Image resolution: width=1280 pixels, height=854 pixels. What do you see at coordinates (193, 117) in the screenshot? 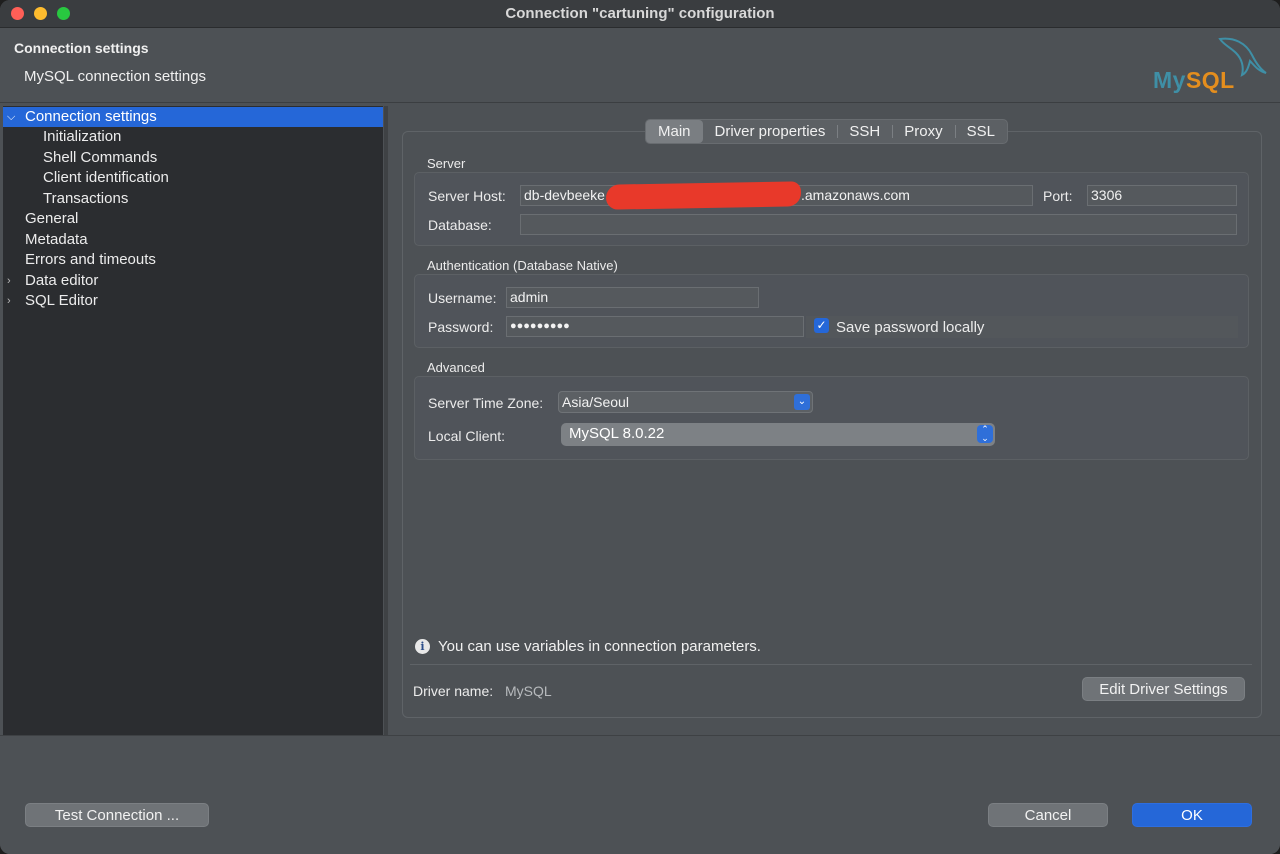
I see `tree-item-connection-settings: ⌵ Connection settings` at bounding box center [193, 117].